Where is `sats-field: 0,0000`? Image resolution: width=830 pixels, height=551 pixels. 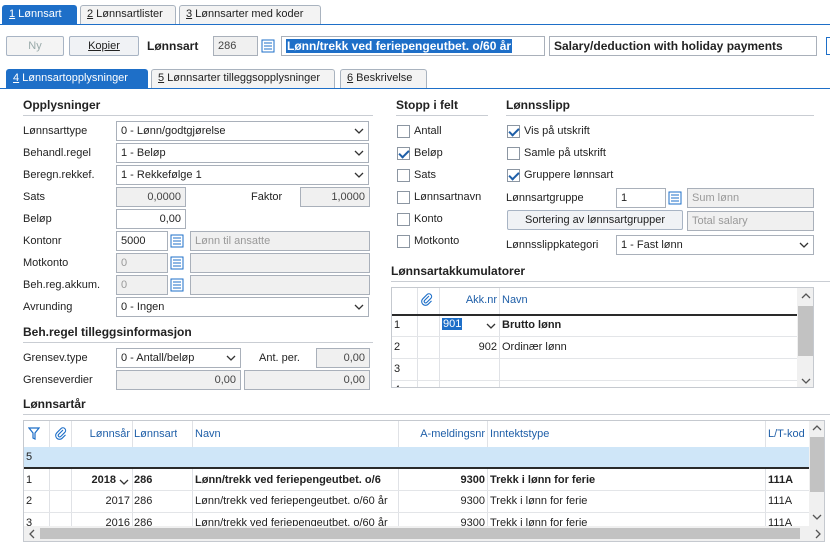 sats-field: 0,0000 is located at coordinates (151, 197).